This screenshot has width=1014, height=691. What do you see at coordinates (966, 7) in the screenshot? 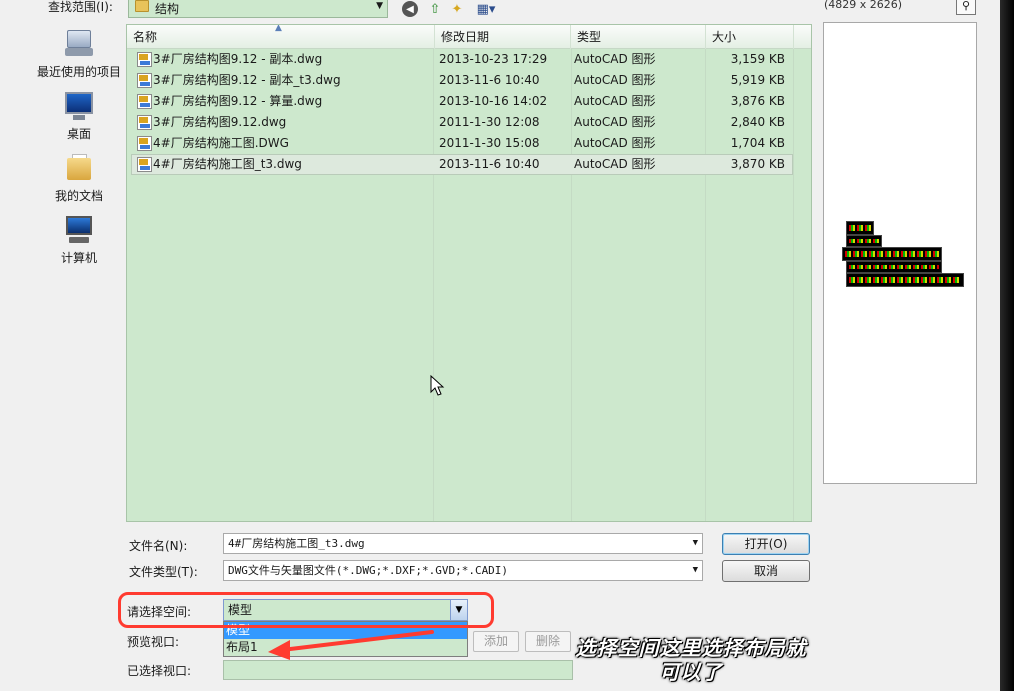
I see `magnifier-icon: ⚲` at bounding box center [966, 7].